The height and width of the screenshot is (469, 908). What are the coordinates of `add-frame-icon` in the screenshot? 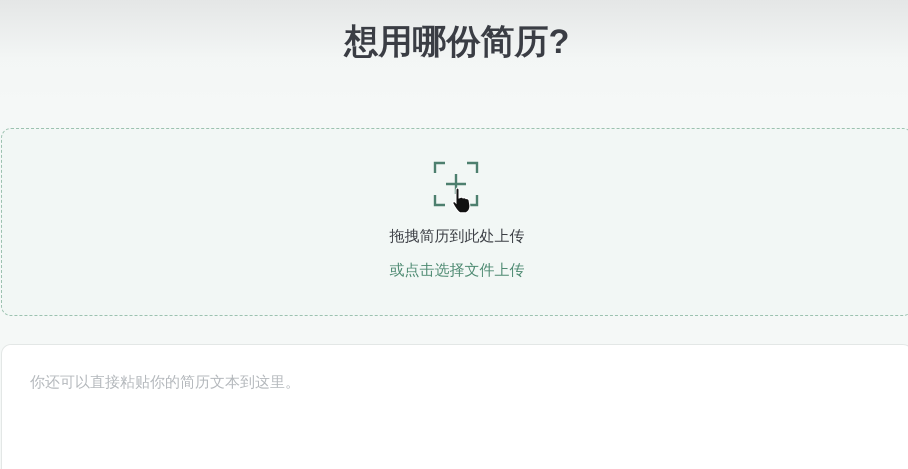 It's located at (456, 184).